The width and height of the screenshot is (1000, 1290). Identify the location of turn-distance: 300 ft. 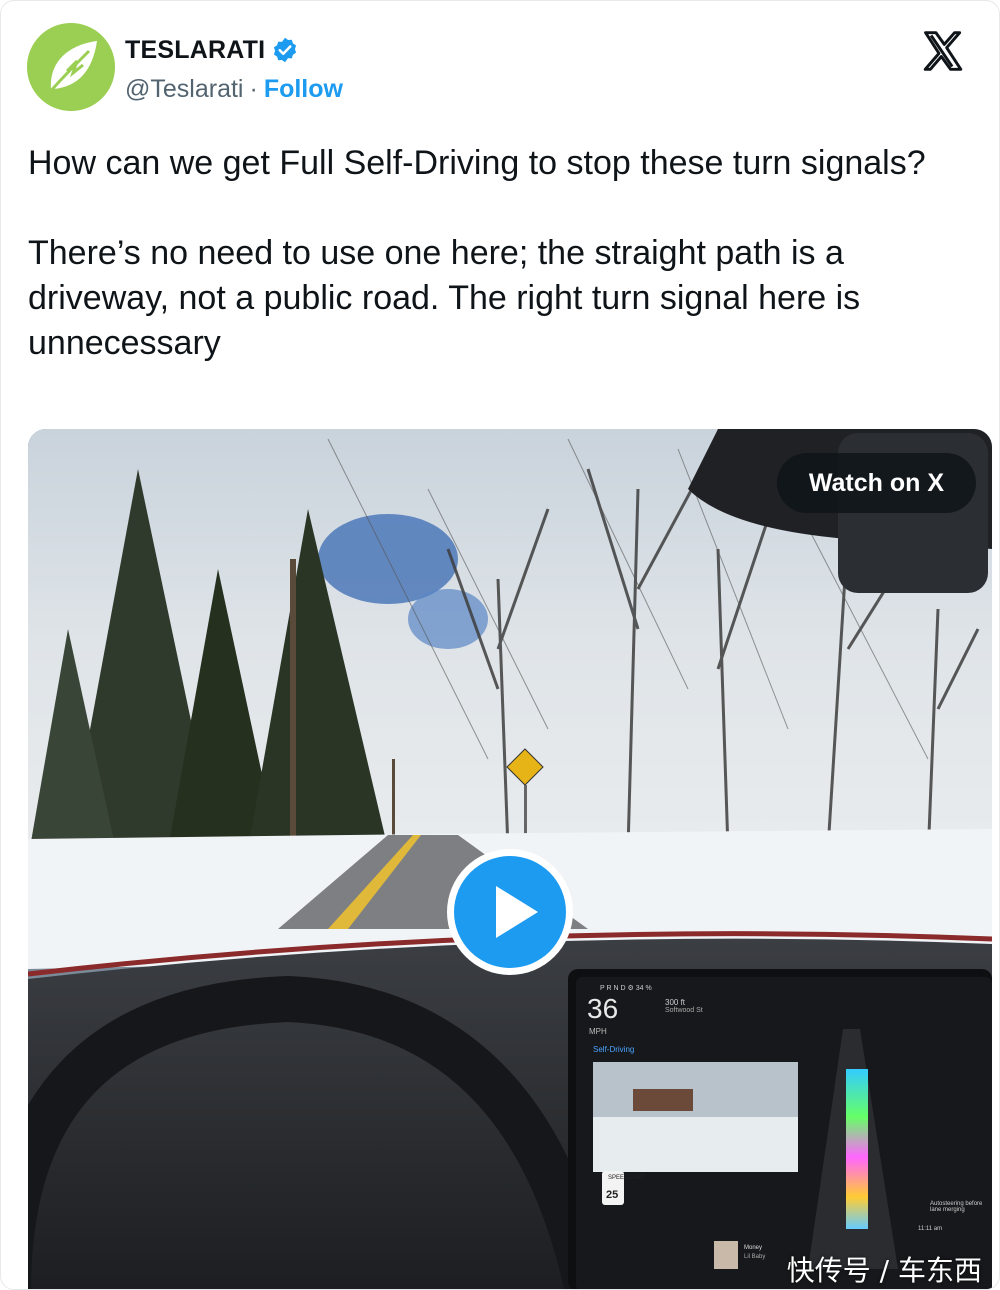
(675, 1002).